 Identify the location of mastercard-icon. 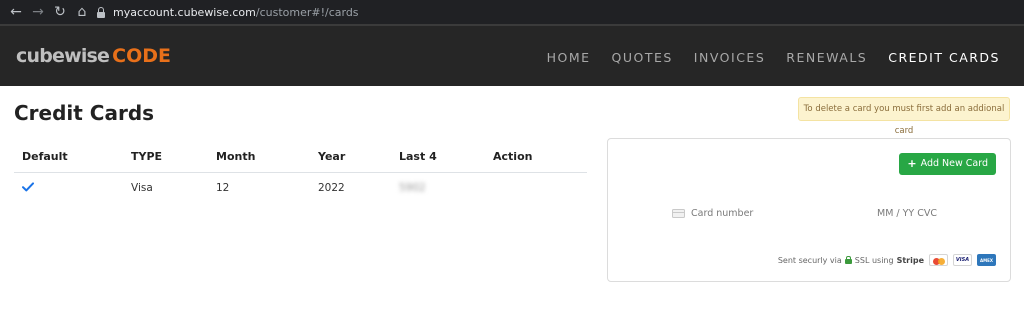
(938, 260).